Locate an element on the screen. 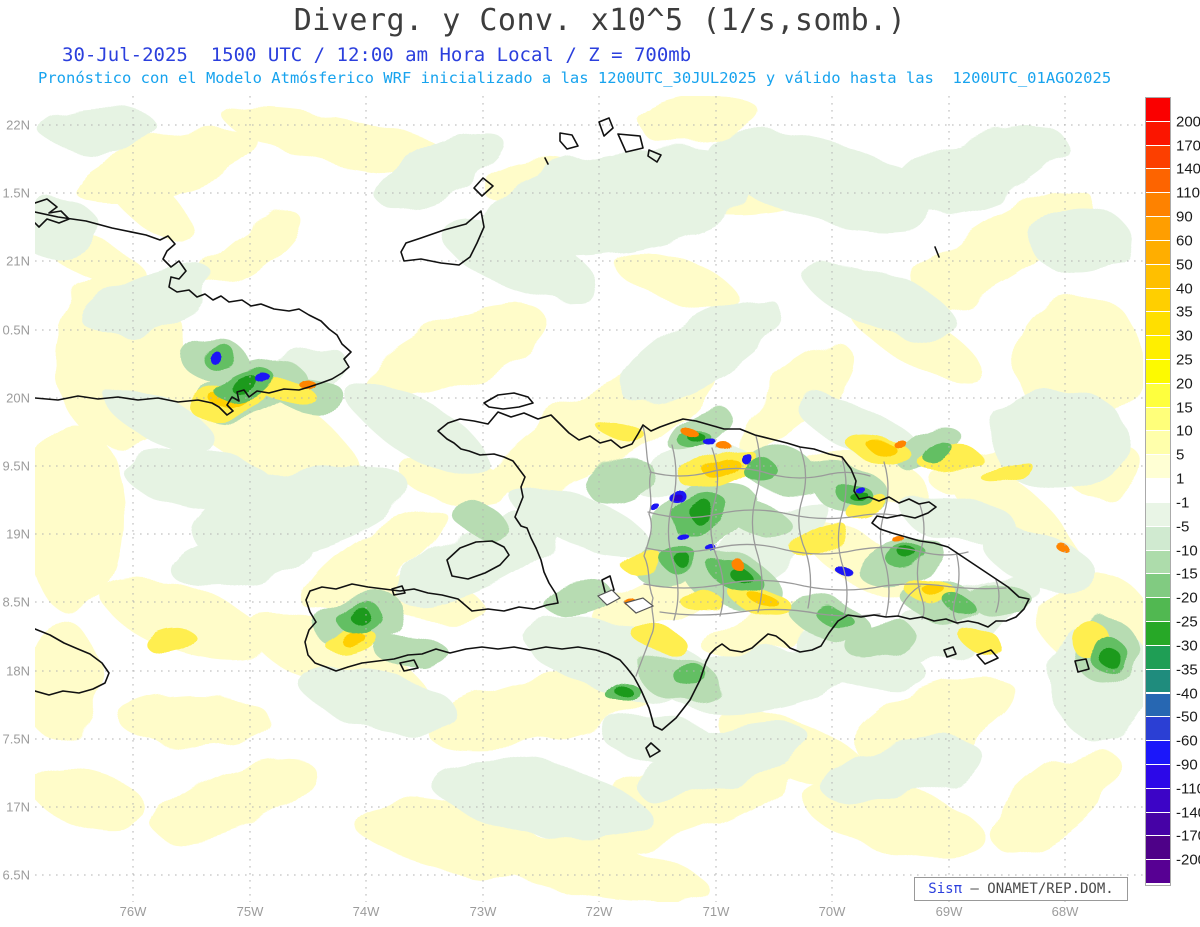  lon-tick-label: 72W is located at coordinates (599, 911).